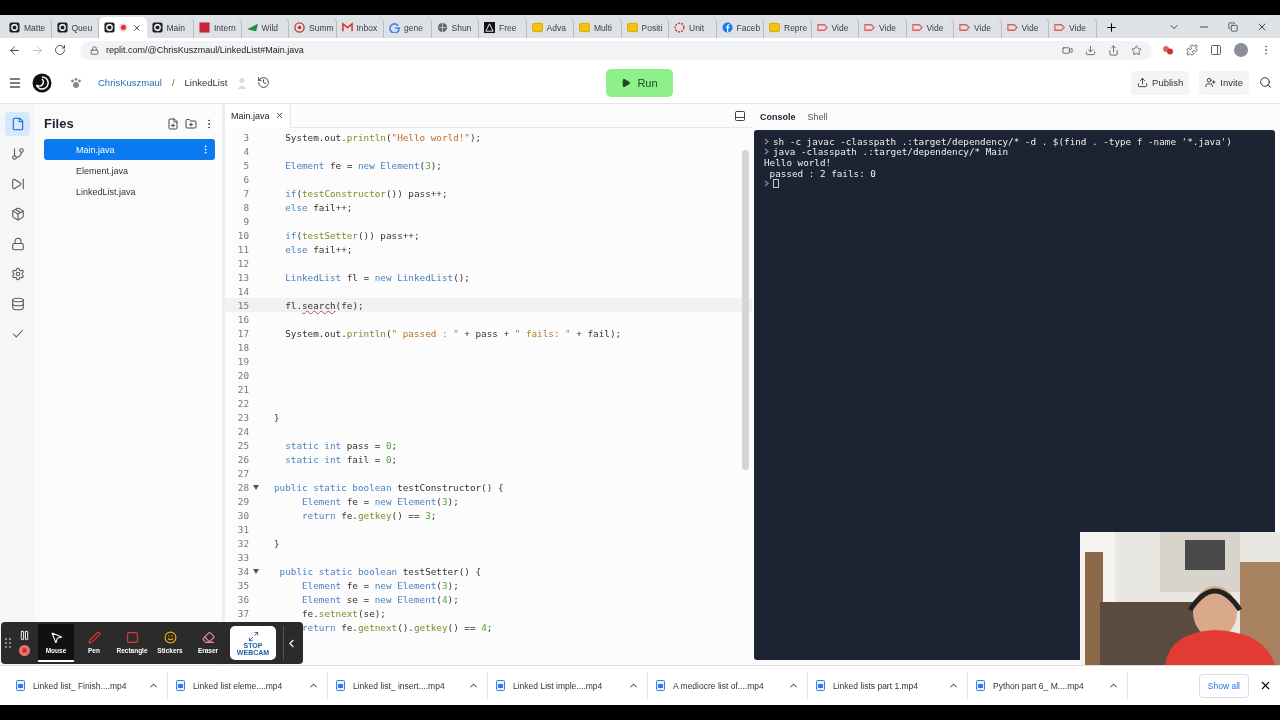 The width and height of the screenshot is (1280, 720). Describe the element at coordinates (1113, 50) in the screenshot. I see `share-icon` at that location.